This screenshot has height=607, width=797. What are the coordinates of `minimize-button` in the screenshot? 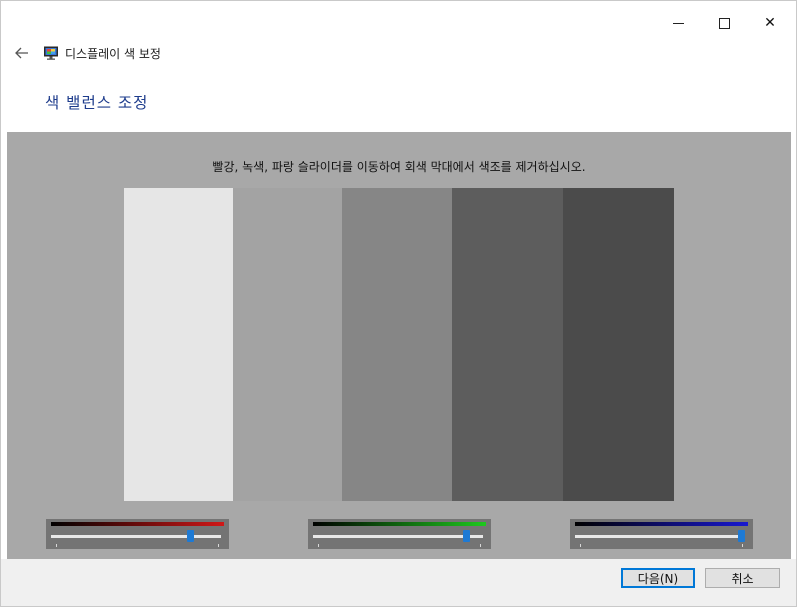 It's located at (678, 23).